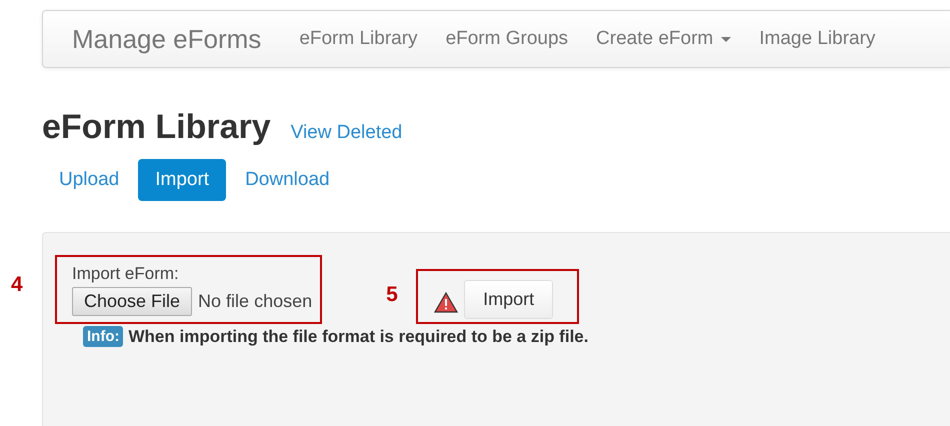 The image size is (950, 426). Describe the element at coordinates (726, 39) in the screenshot. I see `caret-icon` at that location.